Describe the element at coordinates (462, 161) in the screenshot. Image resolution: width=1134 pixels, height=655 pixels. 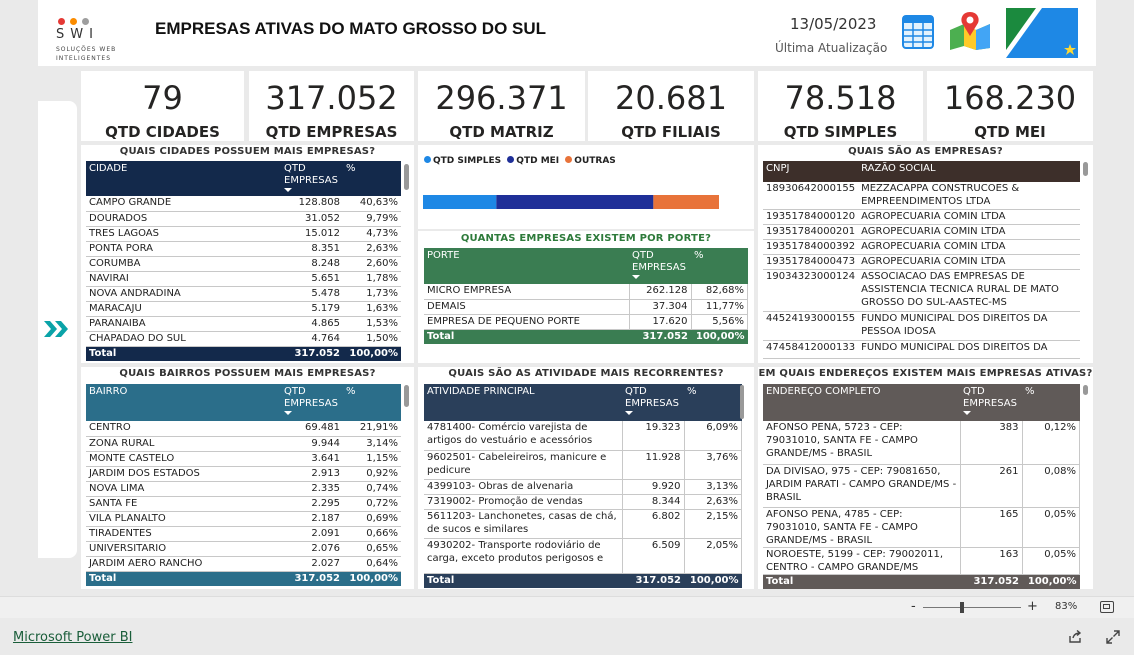
I see `legend-simples: QTD SIMPLES` at that location.